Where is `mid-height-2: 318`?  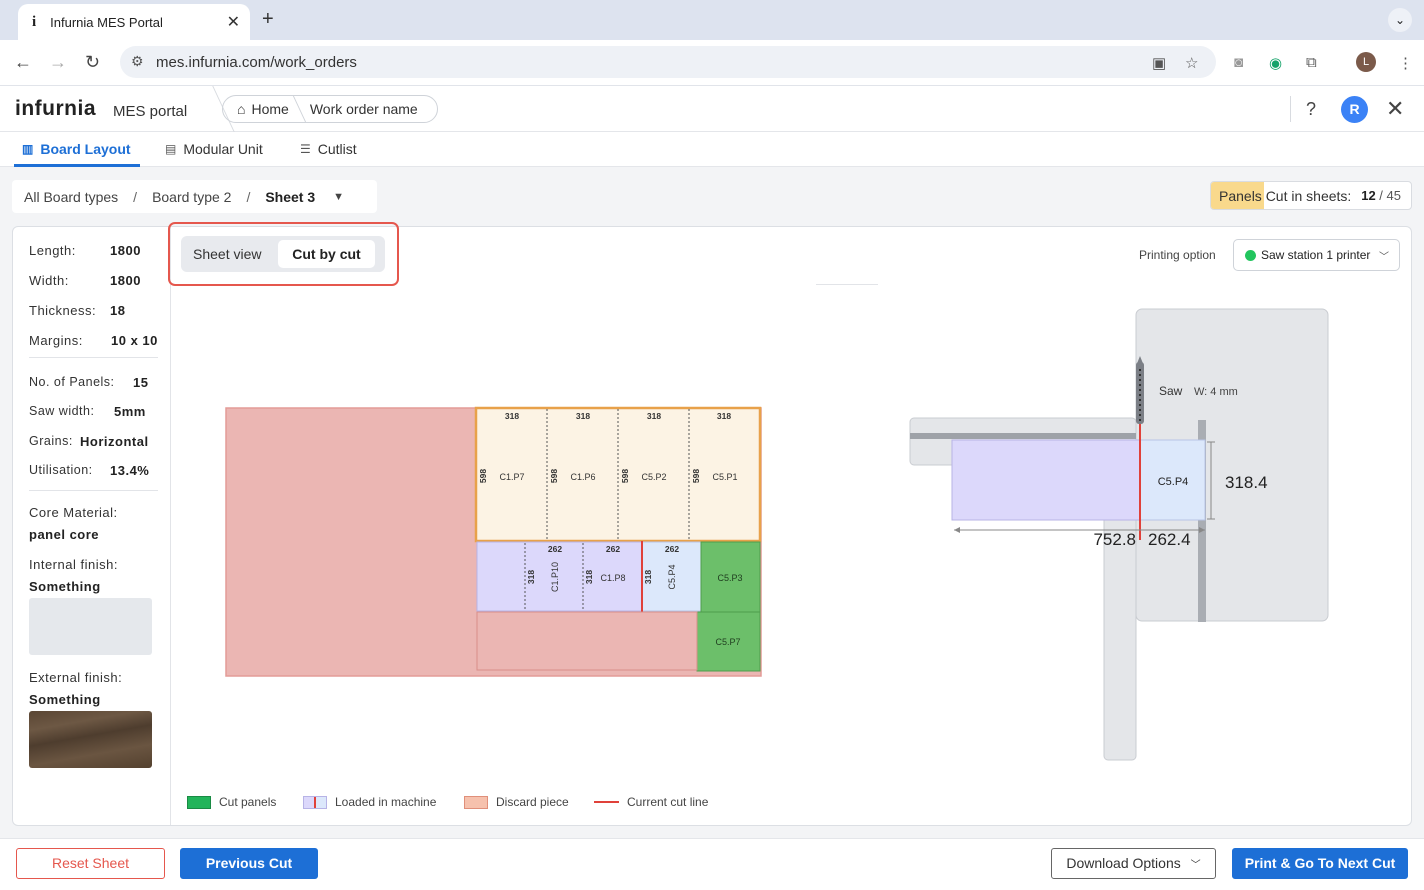
mid-height-2: 318 is located at coordinates (589, 577).